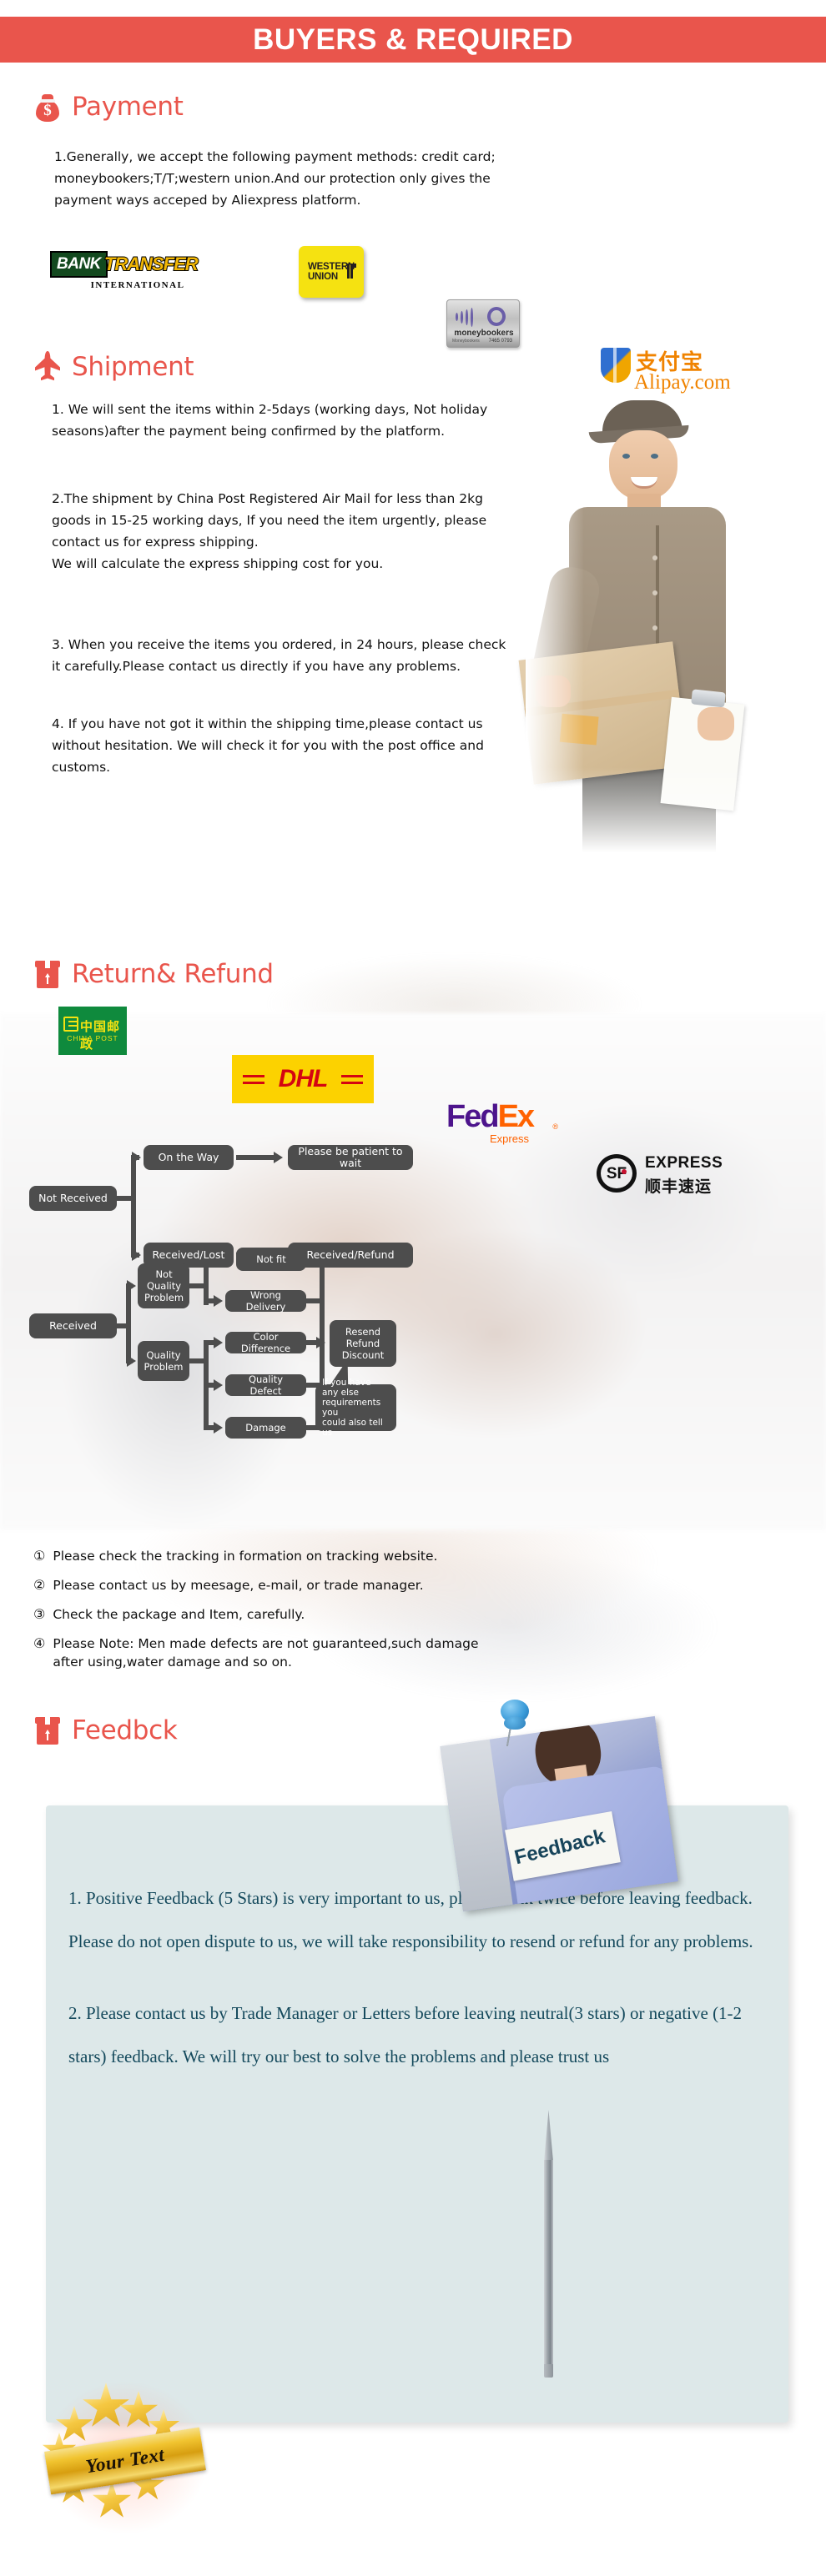  What do you see at coordinates (679, 1187) in the screenshot?
I see `sf-cn: 顺丰速运` at bounding box center [679, 1187].